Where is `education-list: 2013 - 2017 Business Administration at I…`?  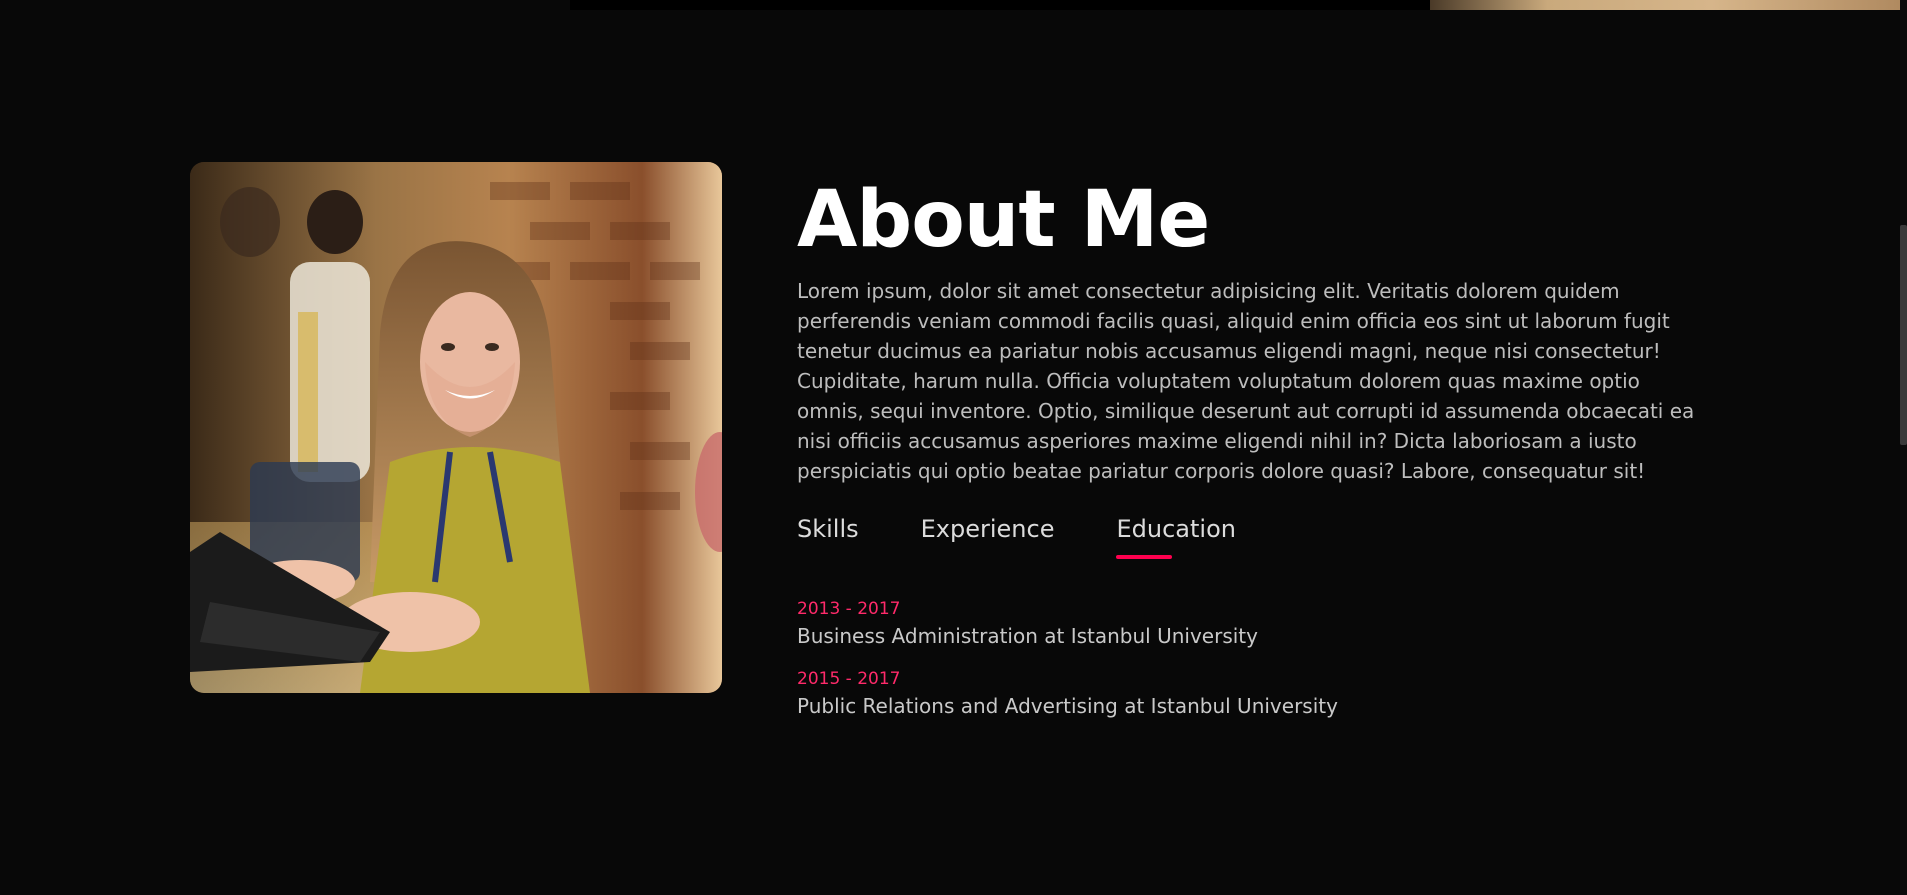
education-list: 2013 - 2017 Business Administration at I… is located at coordinates (1257, 659).